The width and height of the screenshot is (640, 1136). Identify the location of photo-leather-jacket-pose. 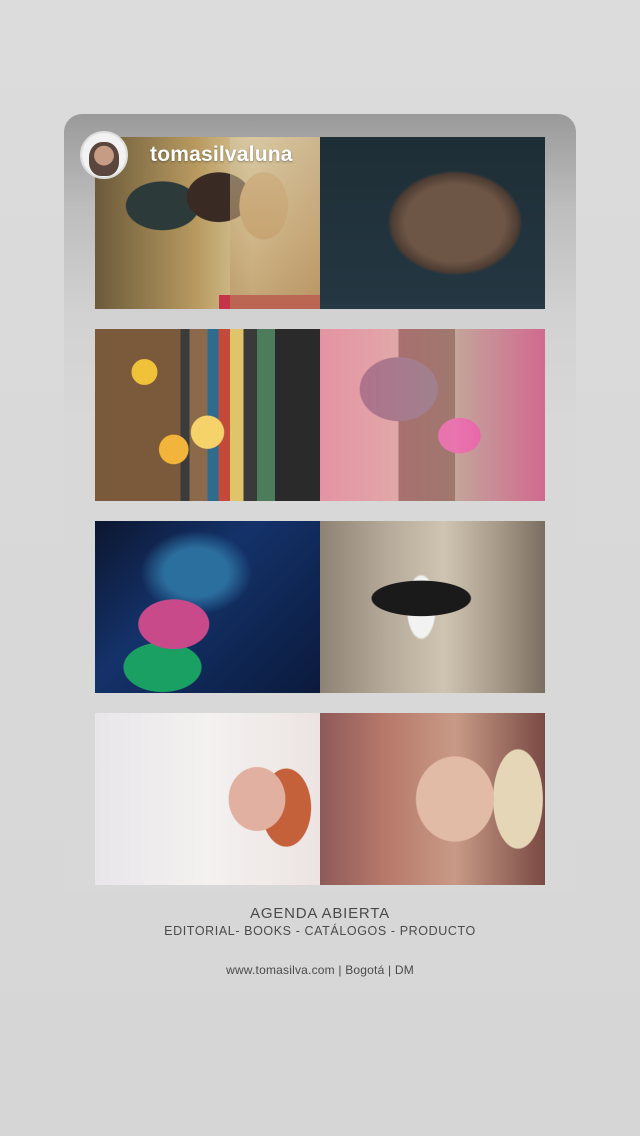
(432, 607).